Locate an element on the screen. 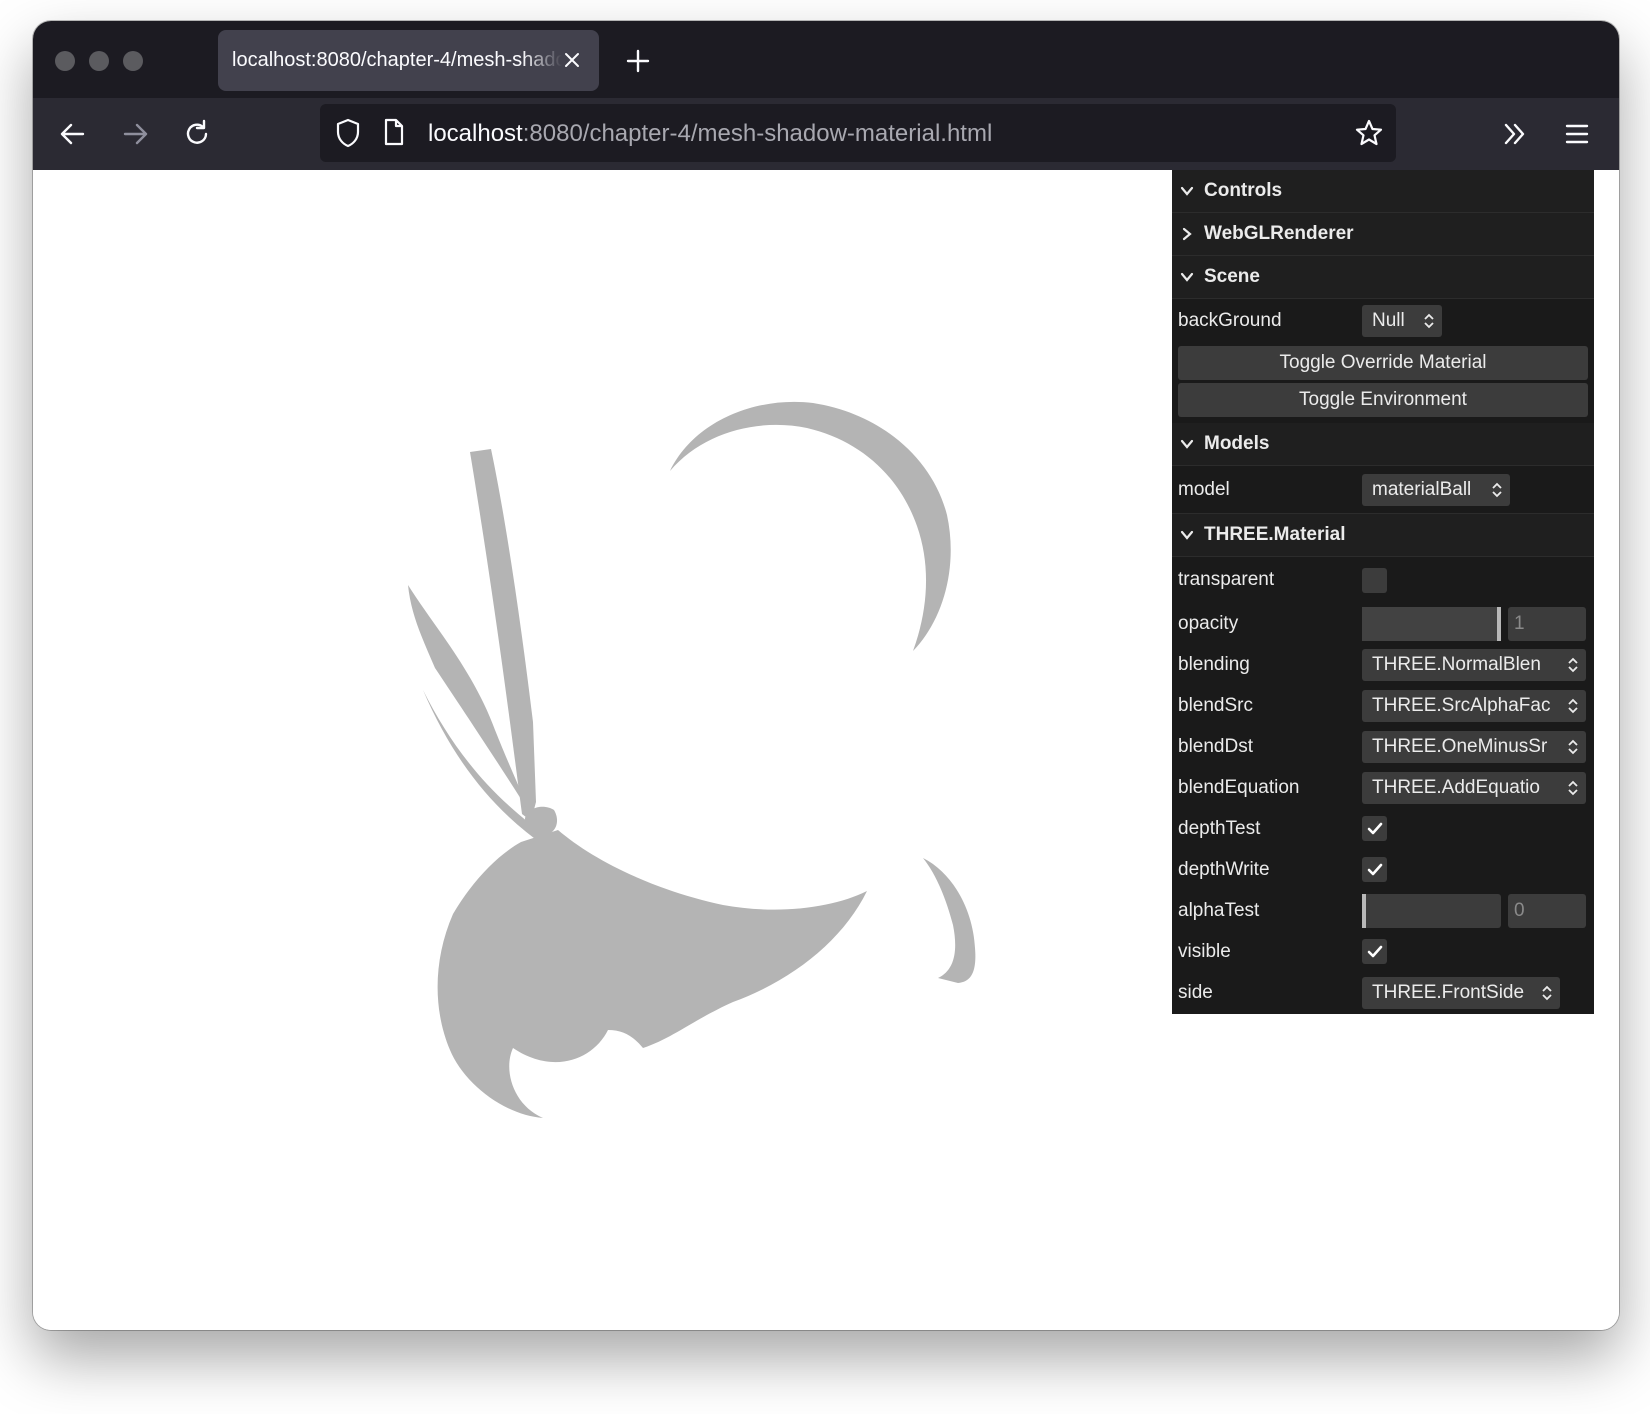 Image resolution: width=1650 pixels, height=1414 pixels. toggle-environment-label: Toggle Environment is located at coordinates (1383, 399).